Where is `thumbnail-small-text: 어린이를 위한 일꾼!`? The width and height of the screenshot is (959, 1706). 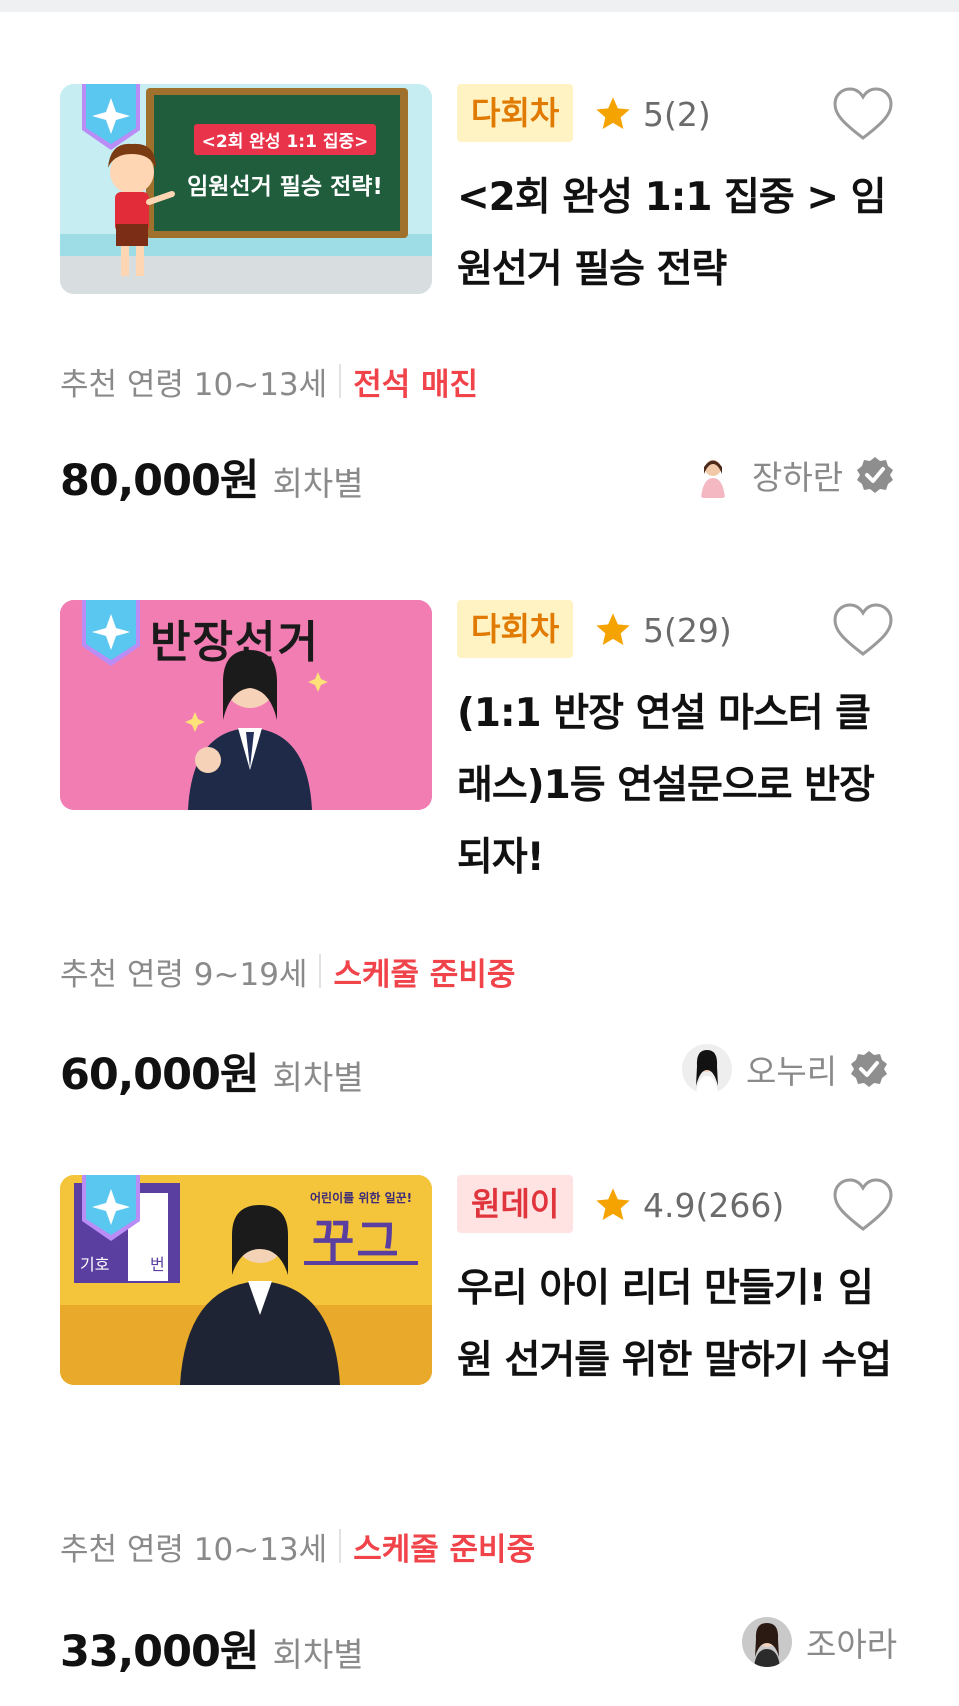 thumbnail-small-text: 어린이를 위한 일꾼! is located at coordinates (361, 1198).